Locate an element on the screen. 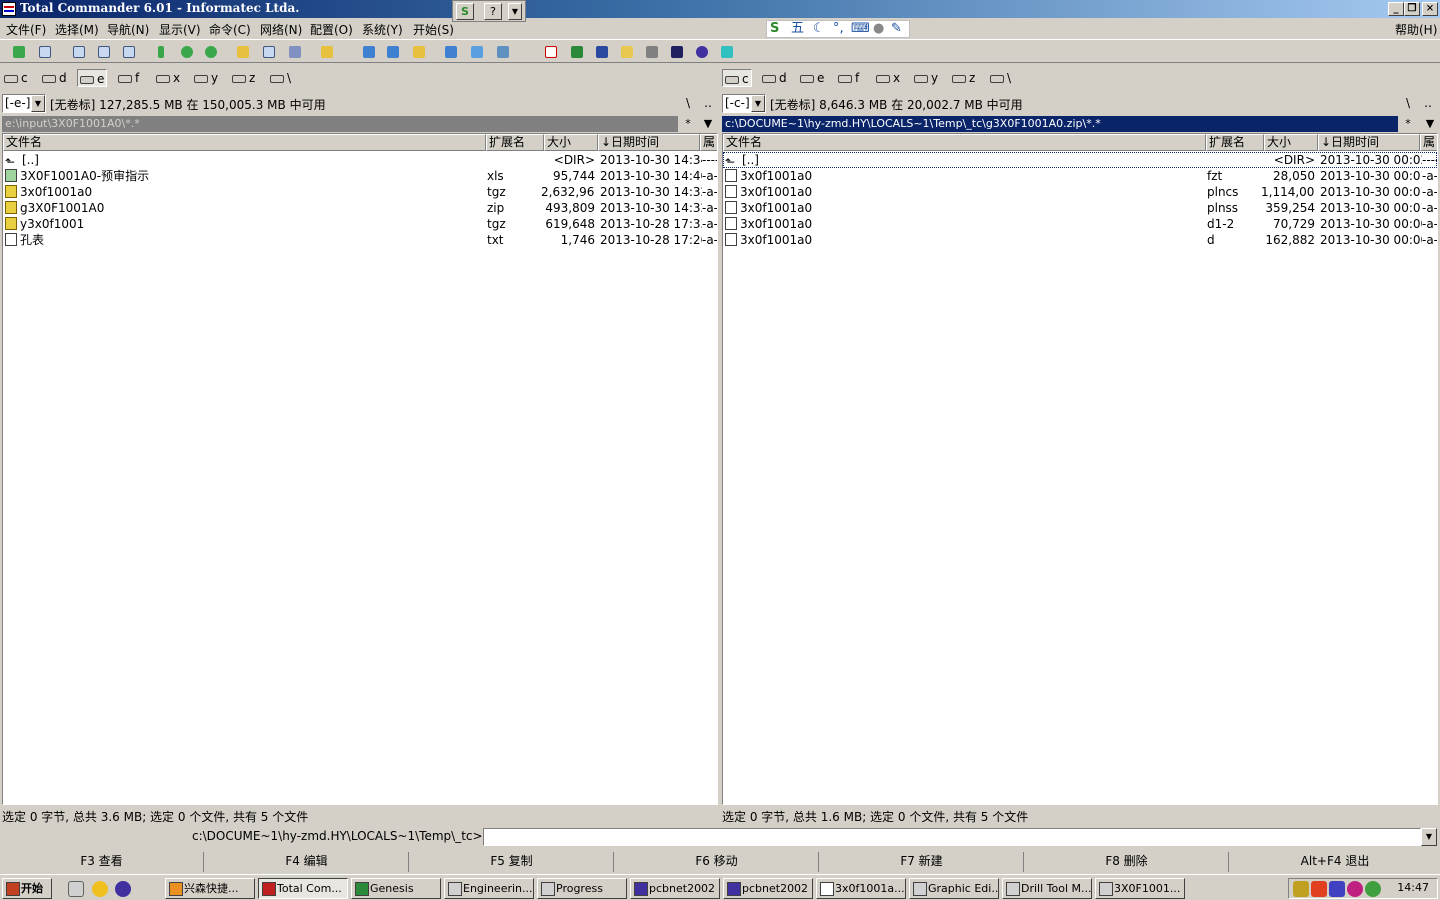 The height and width of the screenshot is (900, 1440). notepad-icon is located at coordinates (477, 52).